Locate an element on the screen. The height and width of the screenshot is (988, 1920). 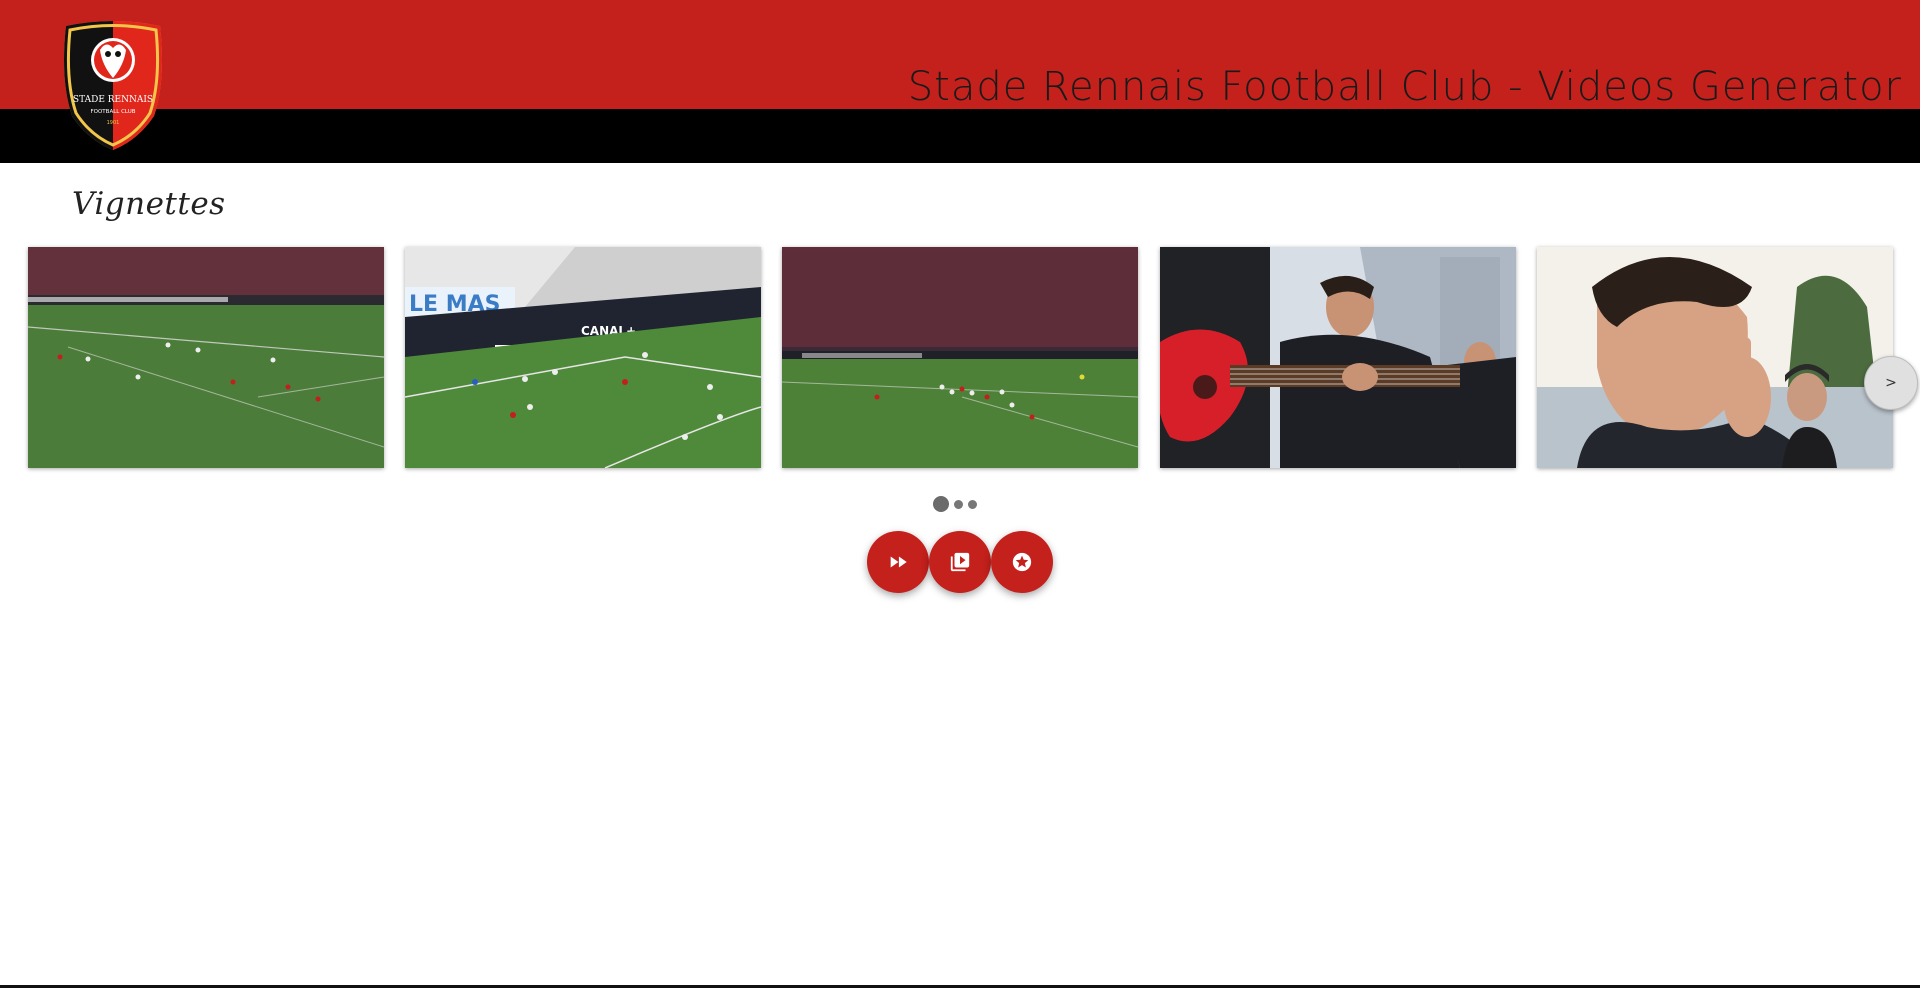
header-black-band is located at coordinates (960, 136).